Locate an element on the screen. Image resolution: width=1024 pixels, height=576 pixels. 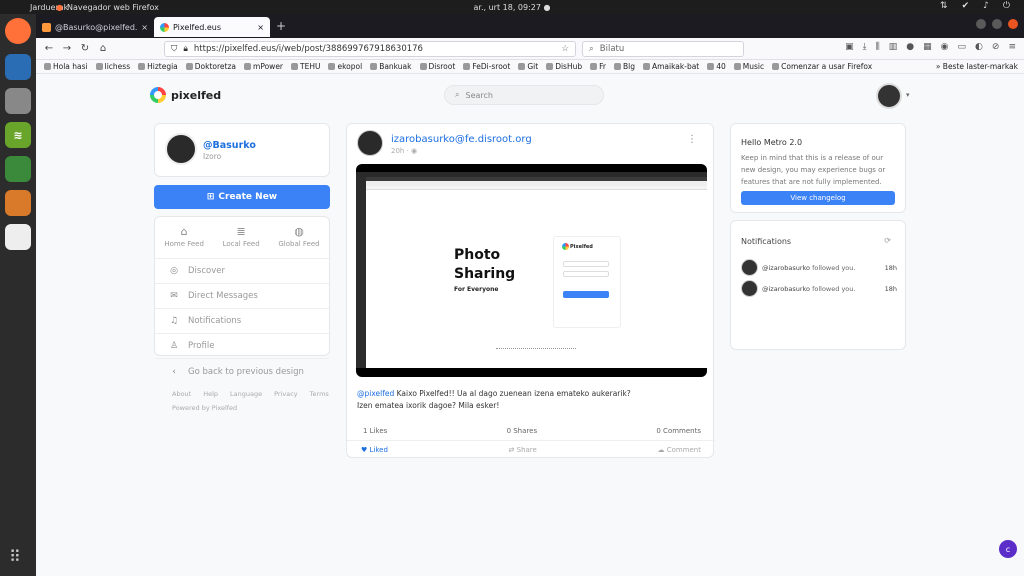
nav-item-discover: ◎ Discover is located at coordinates (242, 271).